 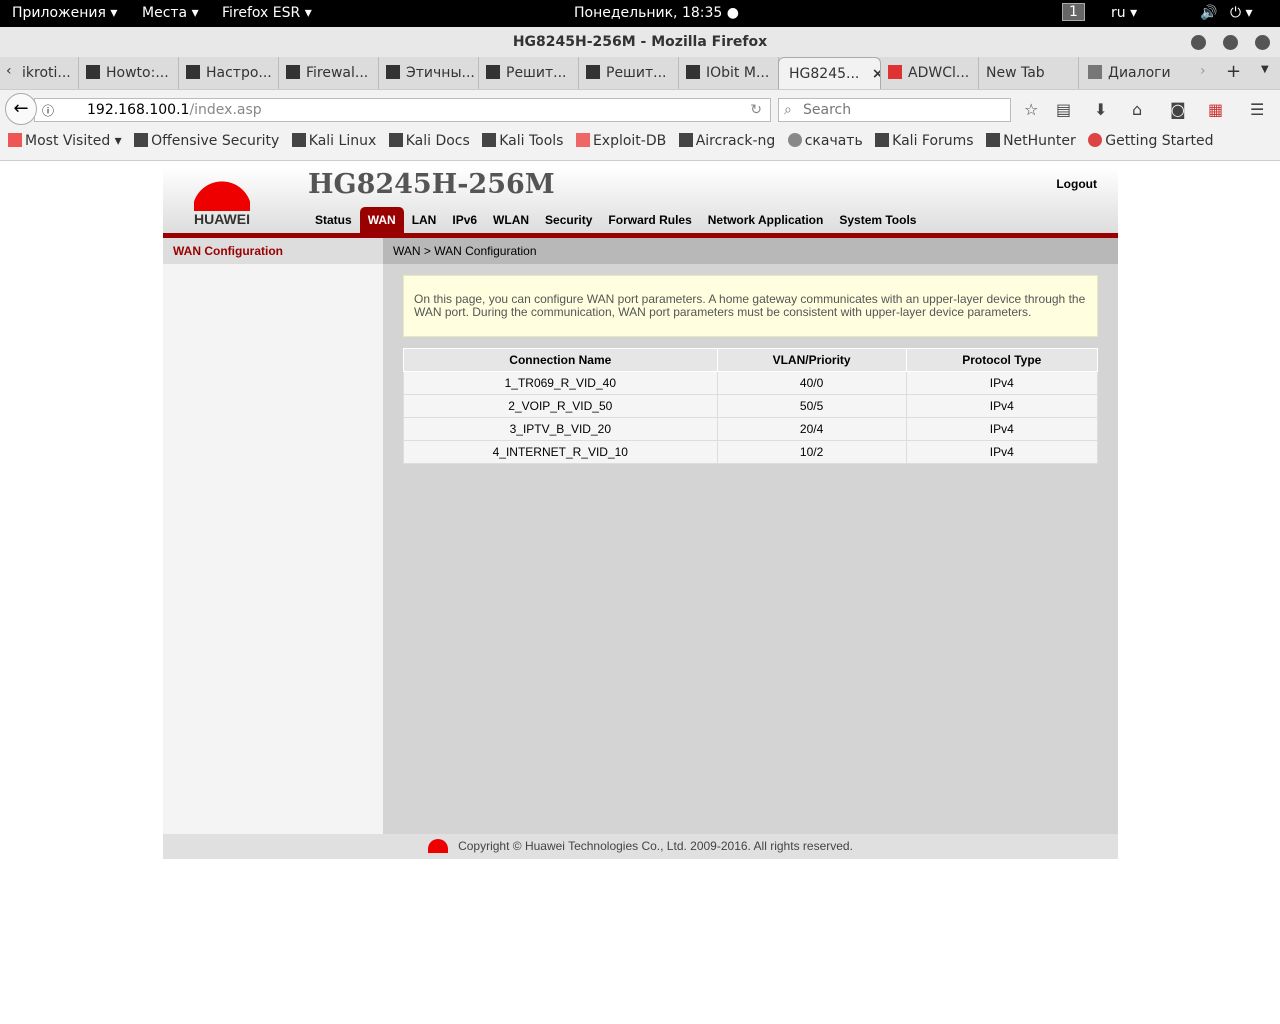 I want to click on menu-wlan: WLAN, so click(x=511, y=220).